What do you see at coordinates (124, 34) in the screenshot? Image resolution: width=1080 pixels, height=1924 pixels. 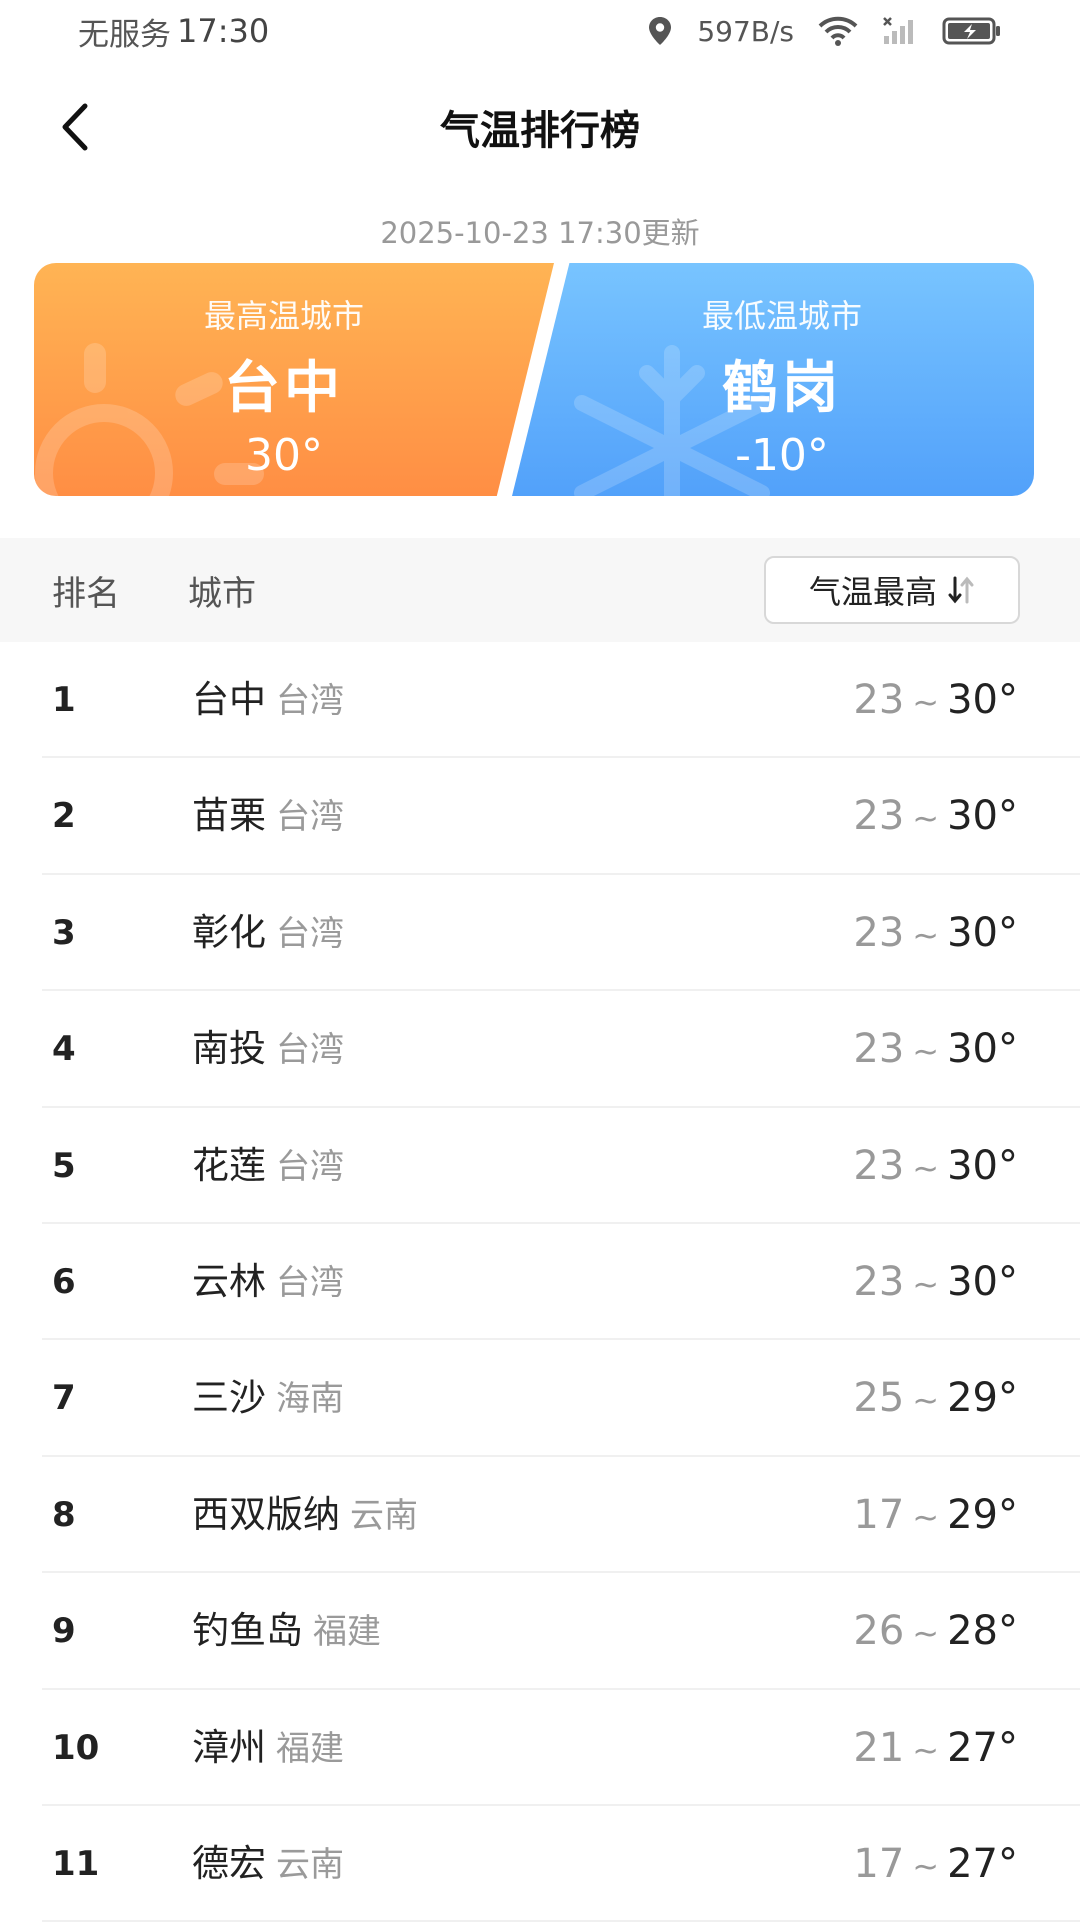 I see `carrier-text: 无服务` at bounding box center [124, 34].